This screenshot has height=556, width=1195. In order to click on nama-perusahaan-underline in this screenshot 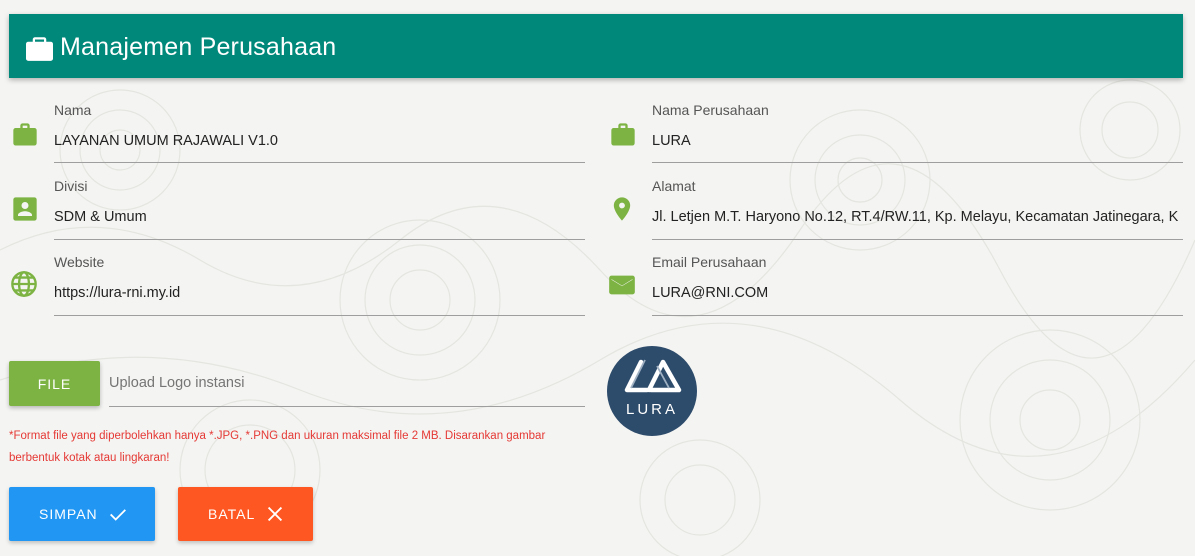, I will do `click(917, 162)`.